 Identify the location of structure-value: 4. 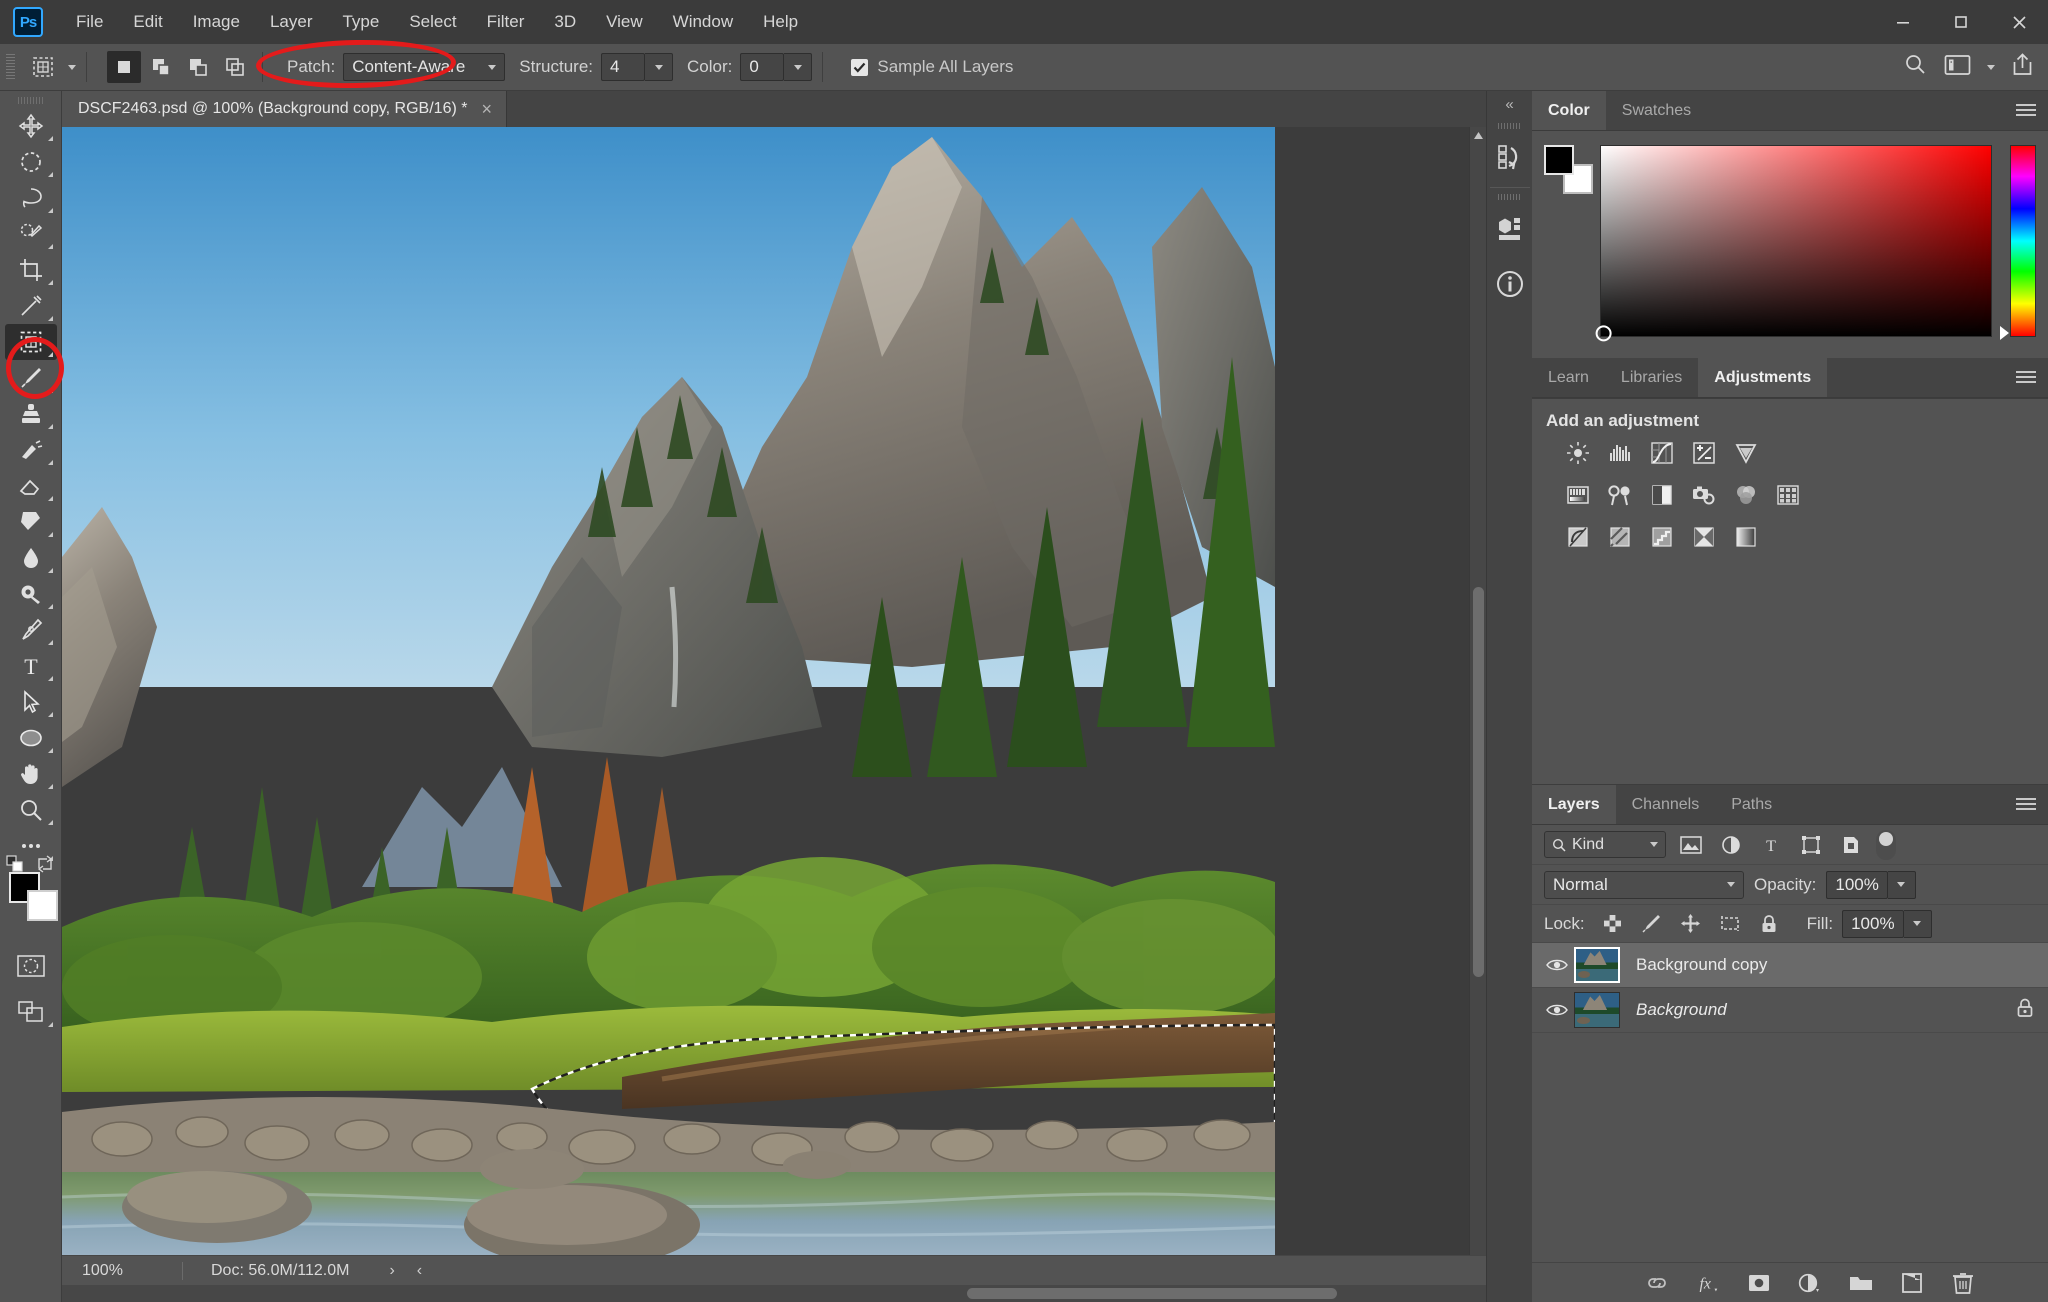
(623, 67).